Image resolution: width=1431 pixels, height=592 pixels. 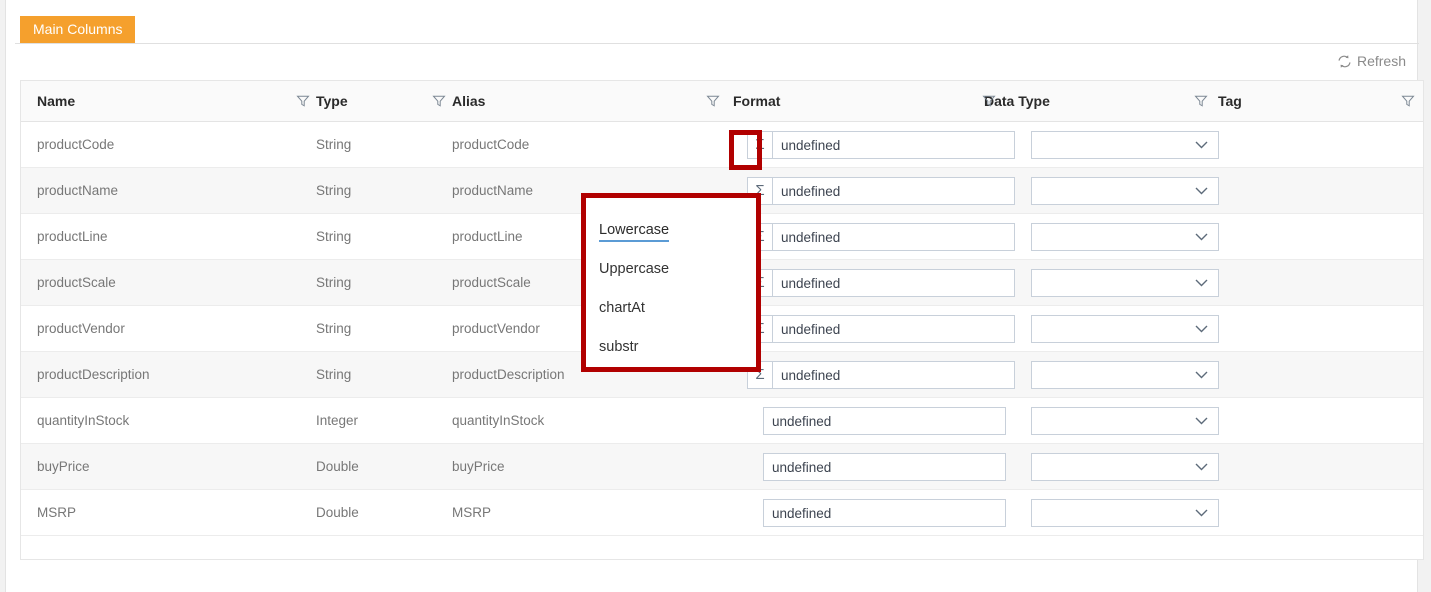 I want to click on column-header-tag: Tag, so click(x=1308, y=101).